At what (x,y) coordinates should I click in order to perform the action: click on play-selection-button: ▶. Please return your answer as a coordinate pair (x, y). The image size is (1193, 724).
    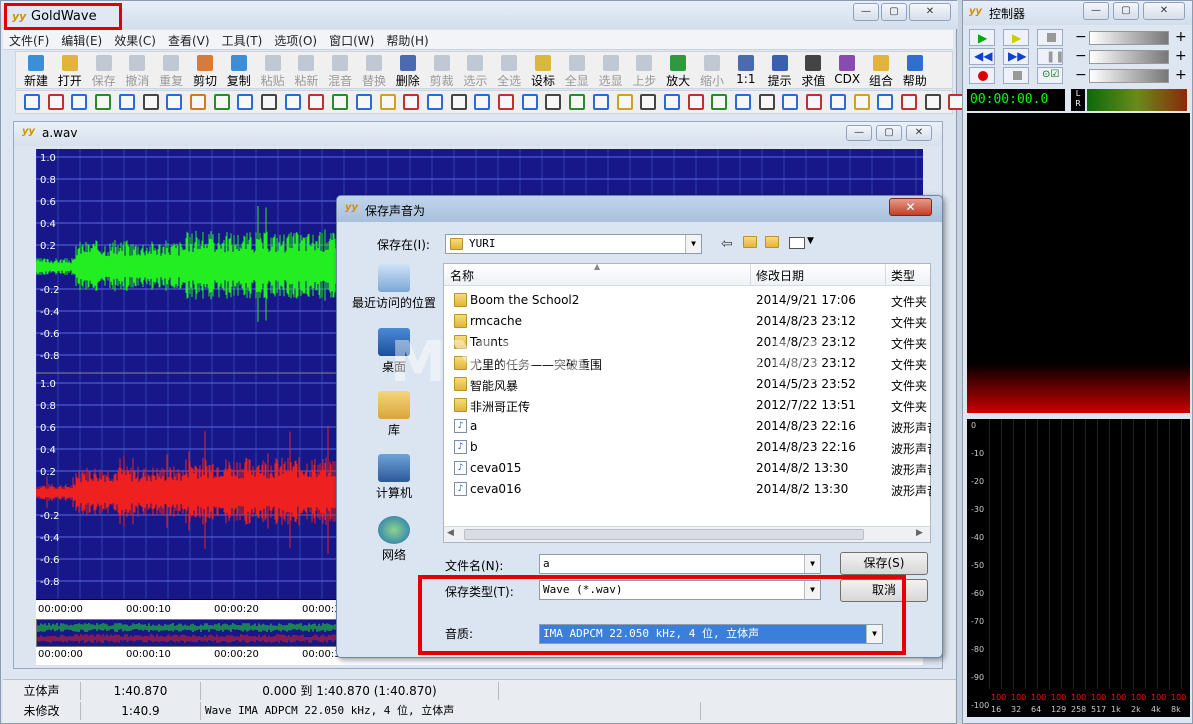
    Looking at the image, I should click on (1016, 37).